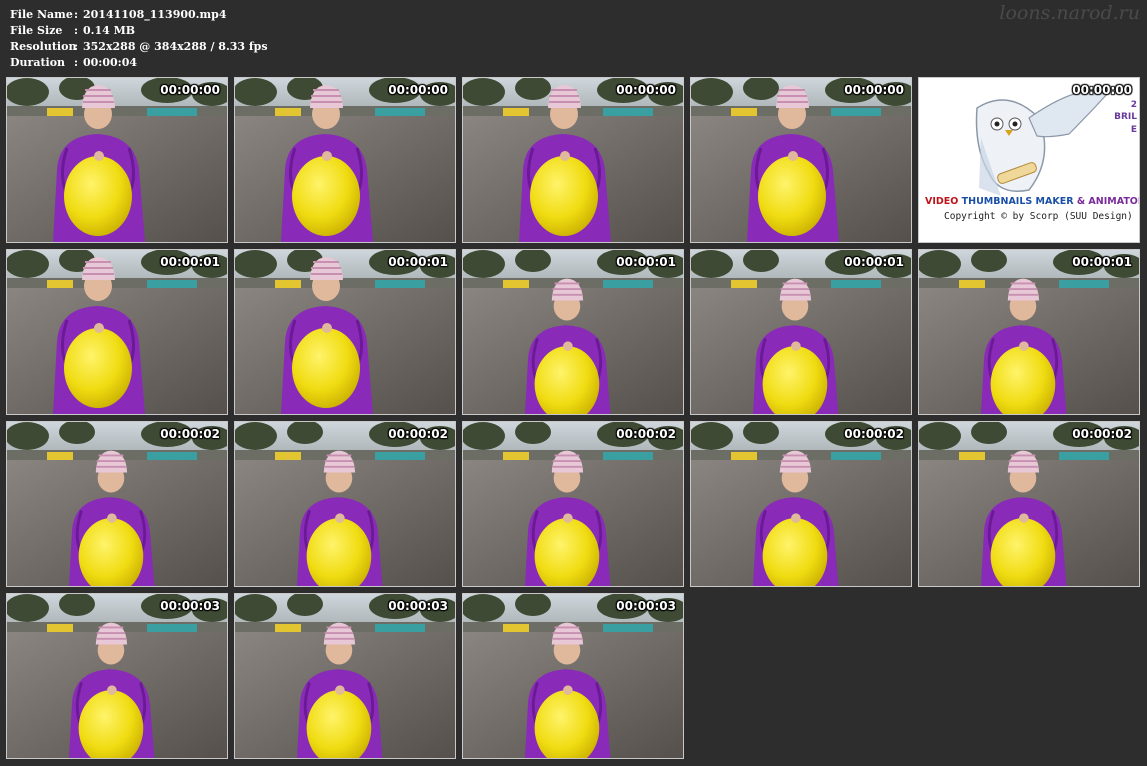  What do you see at coordinates (41, 14) in the screenshot?
I see `info-key: File Name` at bounding box center [41, 14].